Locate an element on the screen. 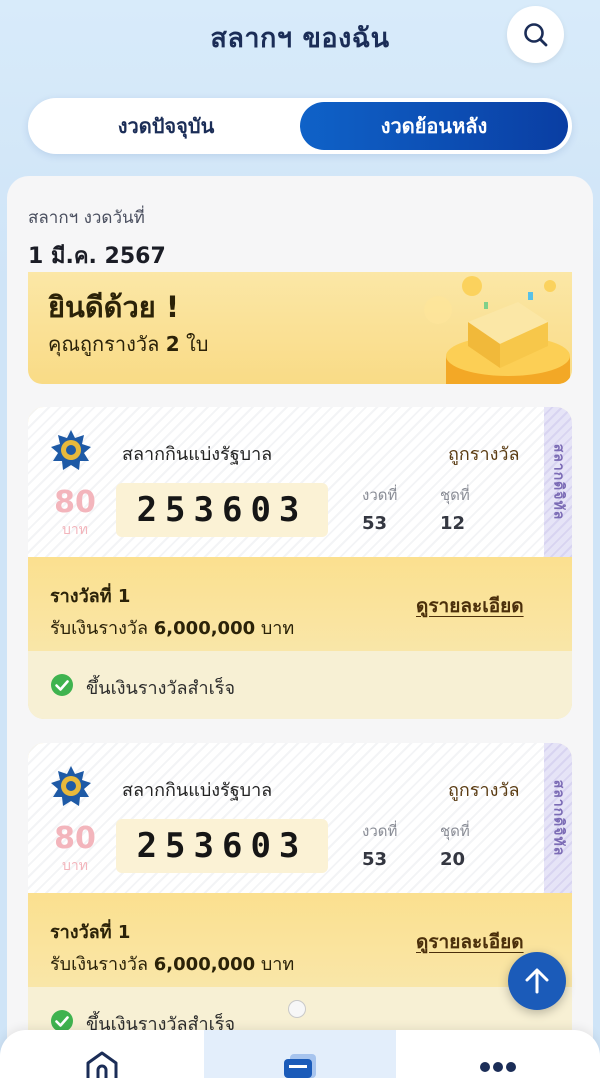  bottom-navigation is located at coordinates (300, 1054).